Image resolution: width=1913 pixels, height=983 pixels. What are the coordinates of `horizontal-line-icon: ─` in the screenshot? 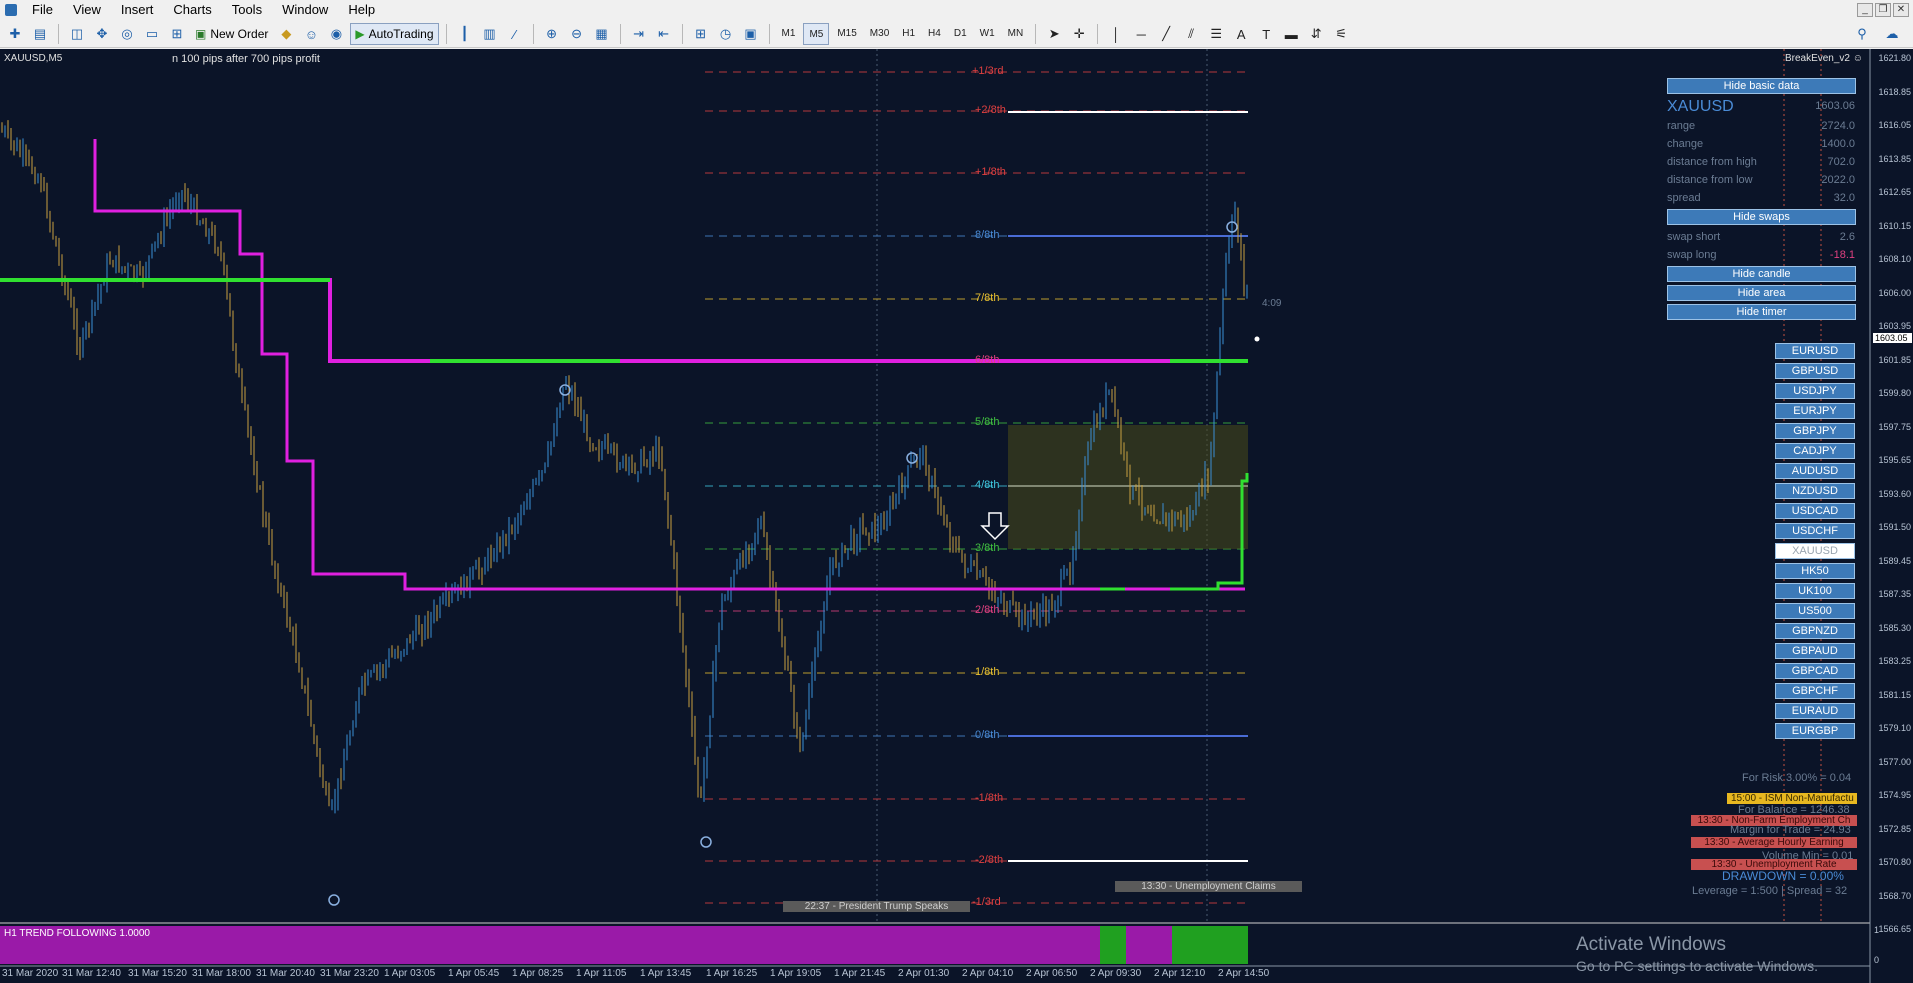 It's located at (1141, 34).